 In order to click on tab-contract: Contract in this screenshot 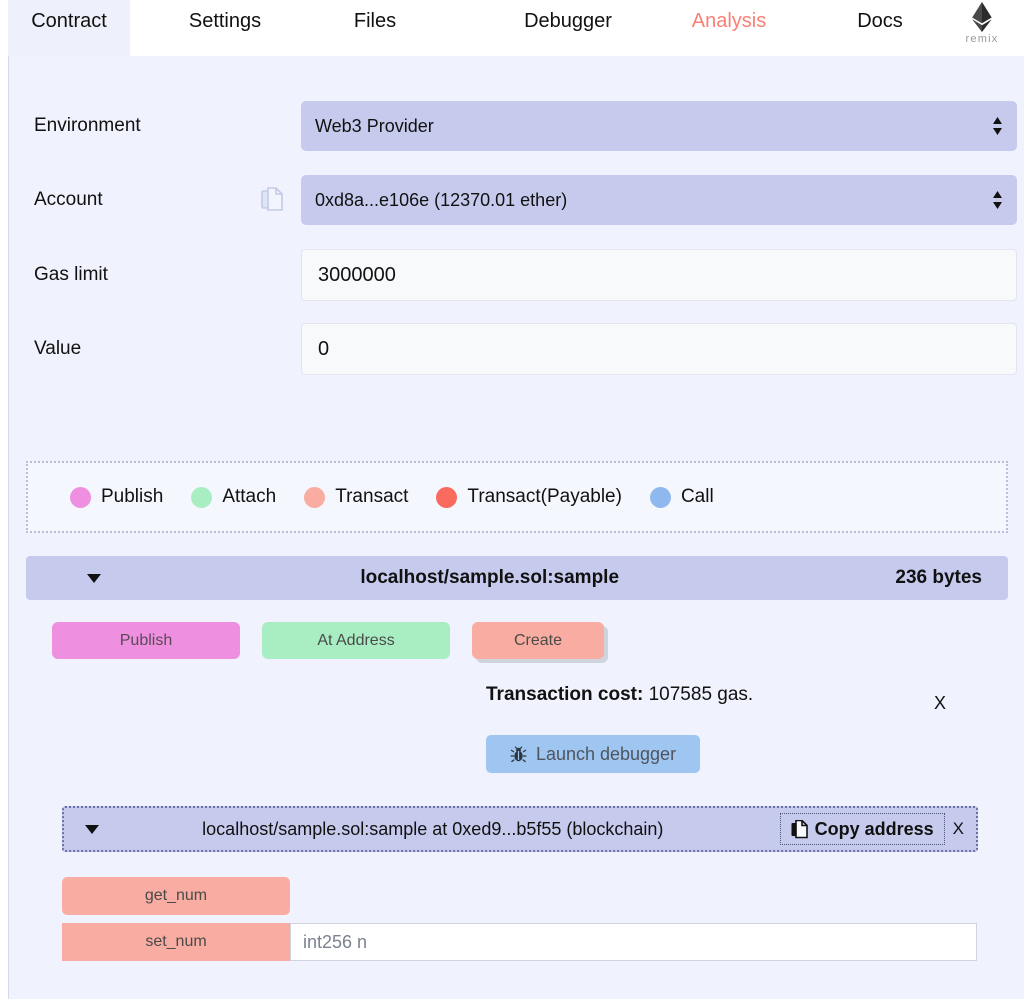, I will do `click(69, 28)`.